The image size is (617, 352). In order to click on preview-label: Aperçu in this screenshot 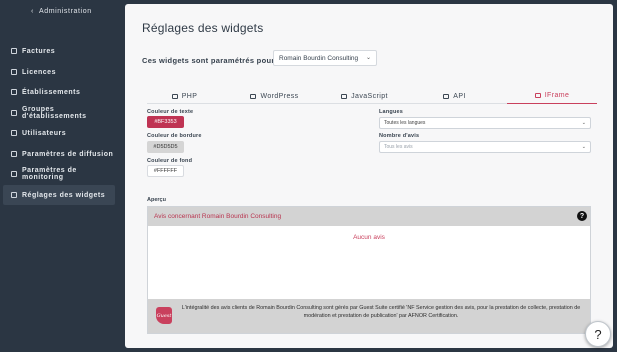, I will do `click(156, 200)`.